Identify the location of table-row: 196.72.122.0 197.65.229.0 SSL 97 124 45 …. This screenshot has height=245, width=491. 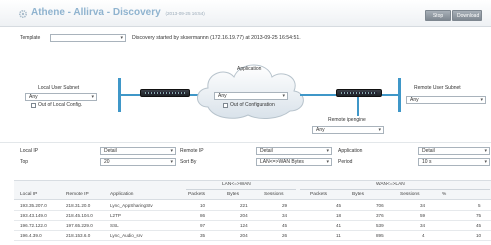
(252, 226).